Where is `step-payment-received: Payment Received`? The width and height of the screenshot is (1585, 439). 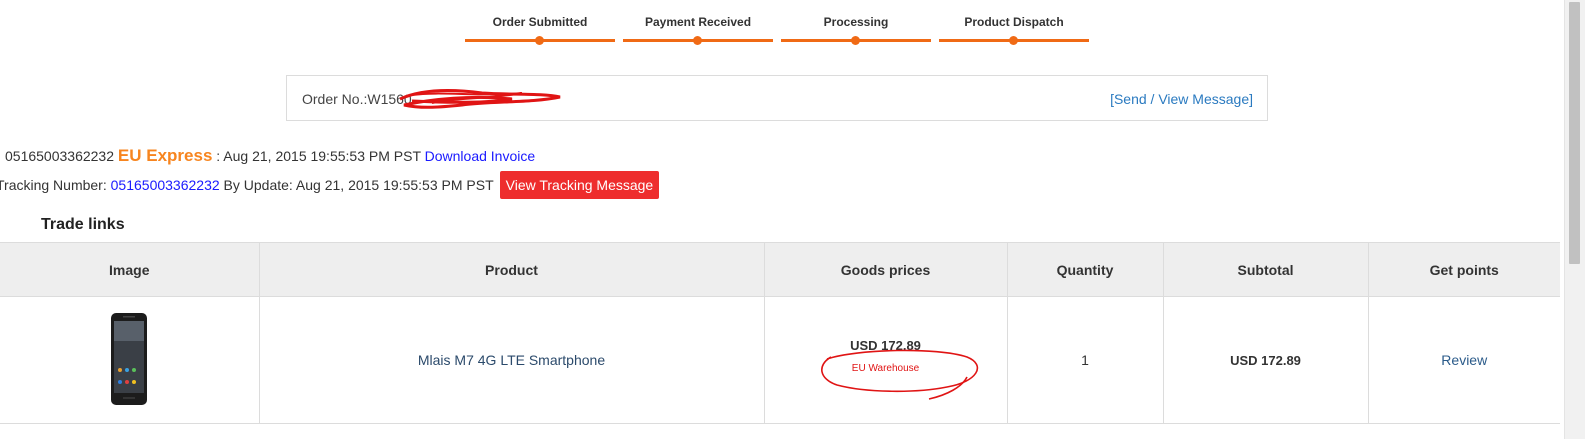 step-payment-received: Payment Received is located at coordinates (698, 25).